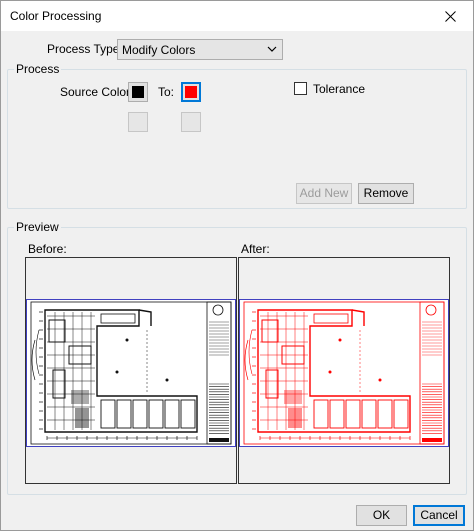 This screenshot has width=474, height=531. I want to click on target-color-fill, so click(191, 92).